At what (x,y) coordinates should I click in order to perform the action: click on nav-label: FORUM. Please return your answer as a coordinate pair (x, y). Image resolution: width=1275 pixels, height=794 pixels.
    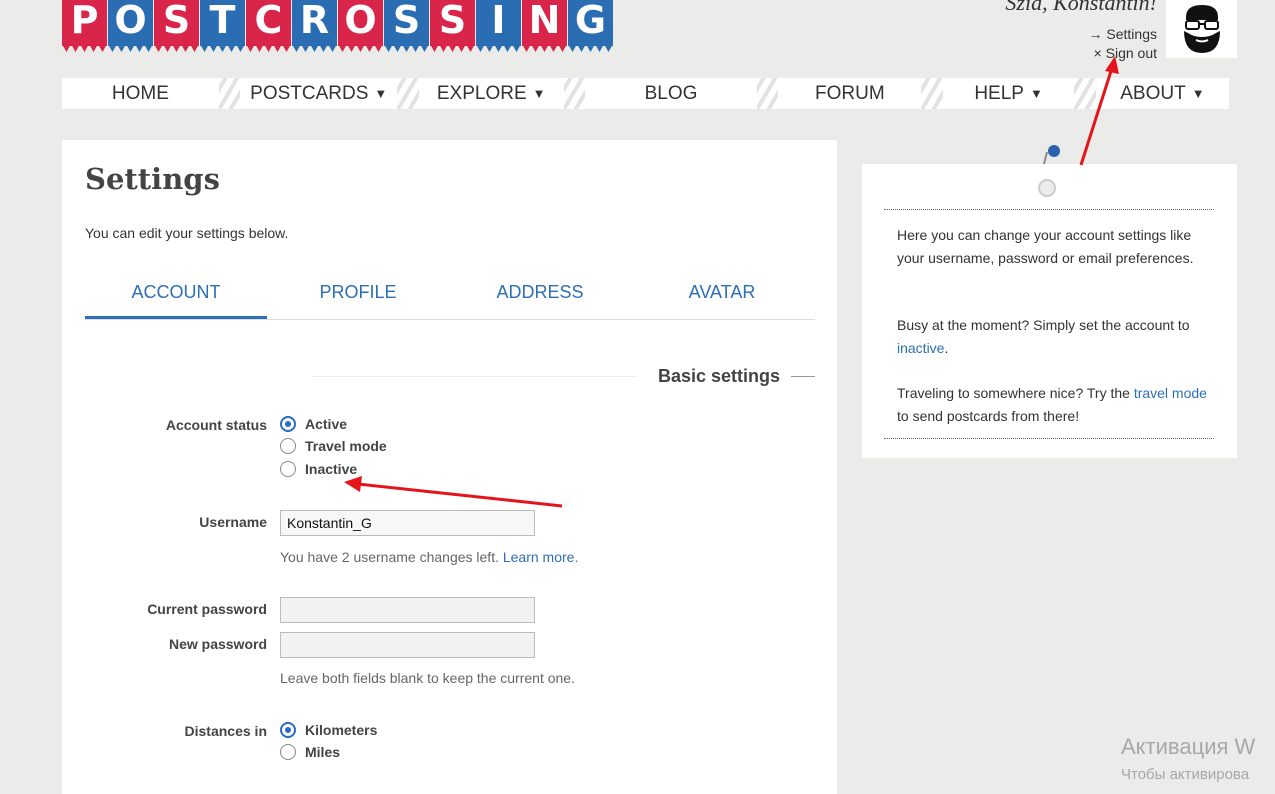
    Looking at the image, I should click on (850, 93).